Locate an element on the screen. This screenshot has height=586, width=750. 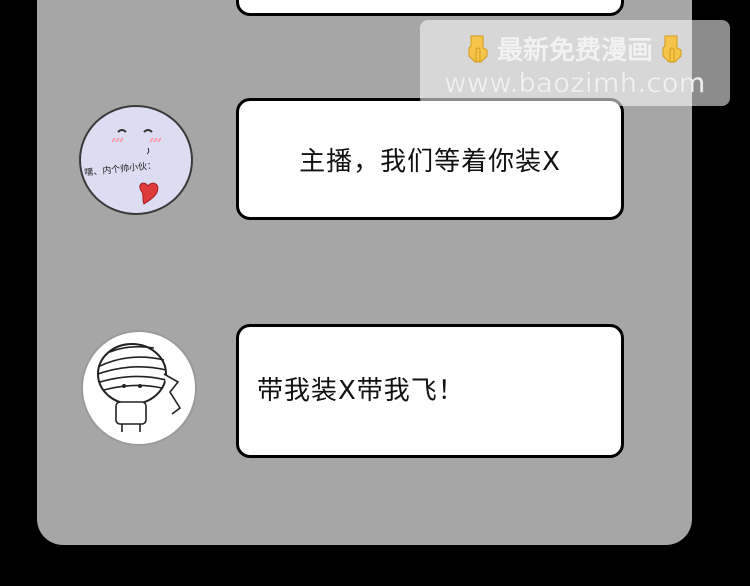
watermark-title-row: 最新免费漫画 is located at coordinates (575, 48).